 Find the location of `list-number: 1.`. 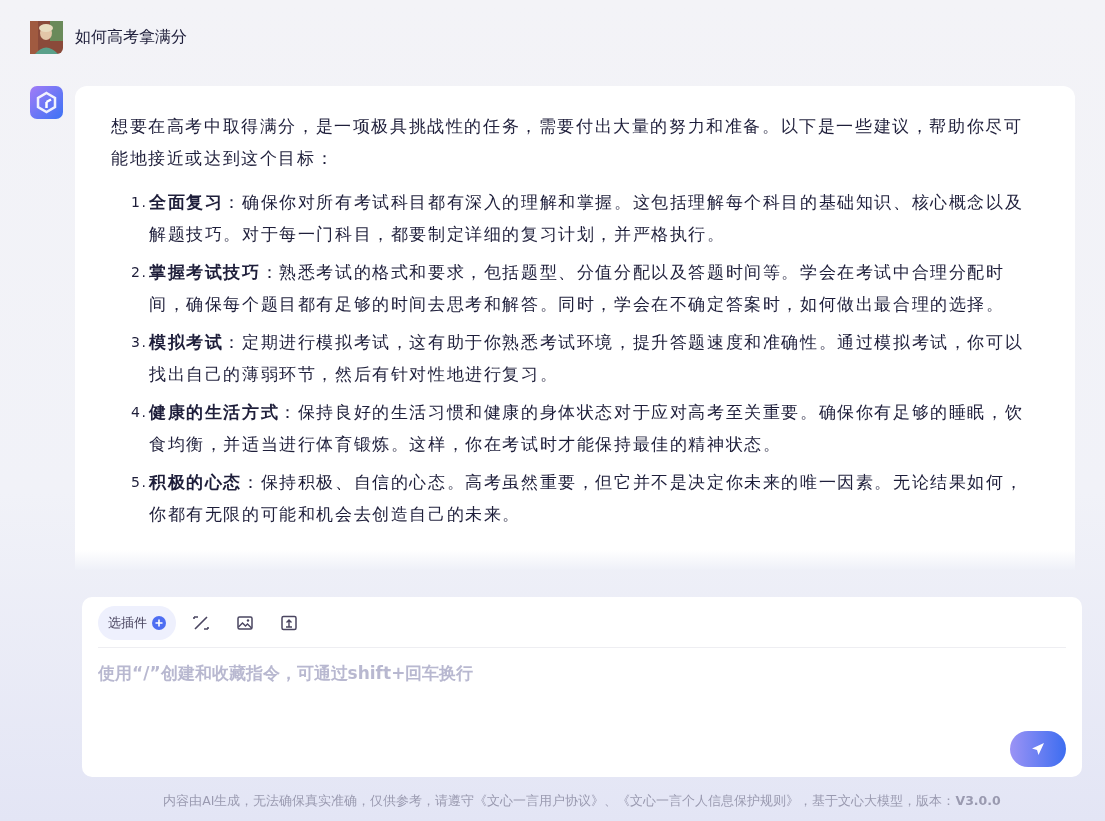

list-number: 1. is located at coordinates (140, 202).